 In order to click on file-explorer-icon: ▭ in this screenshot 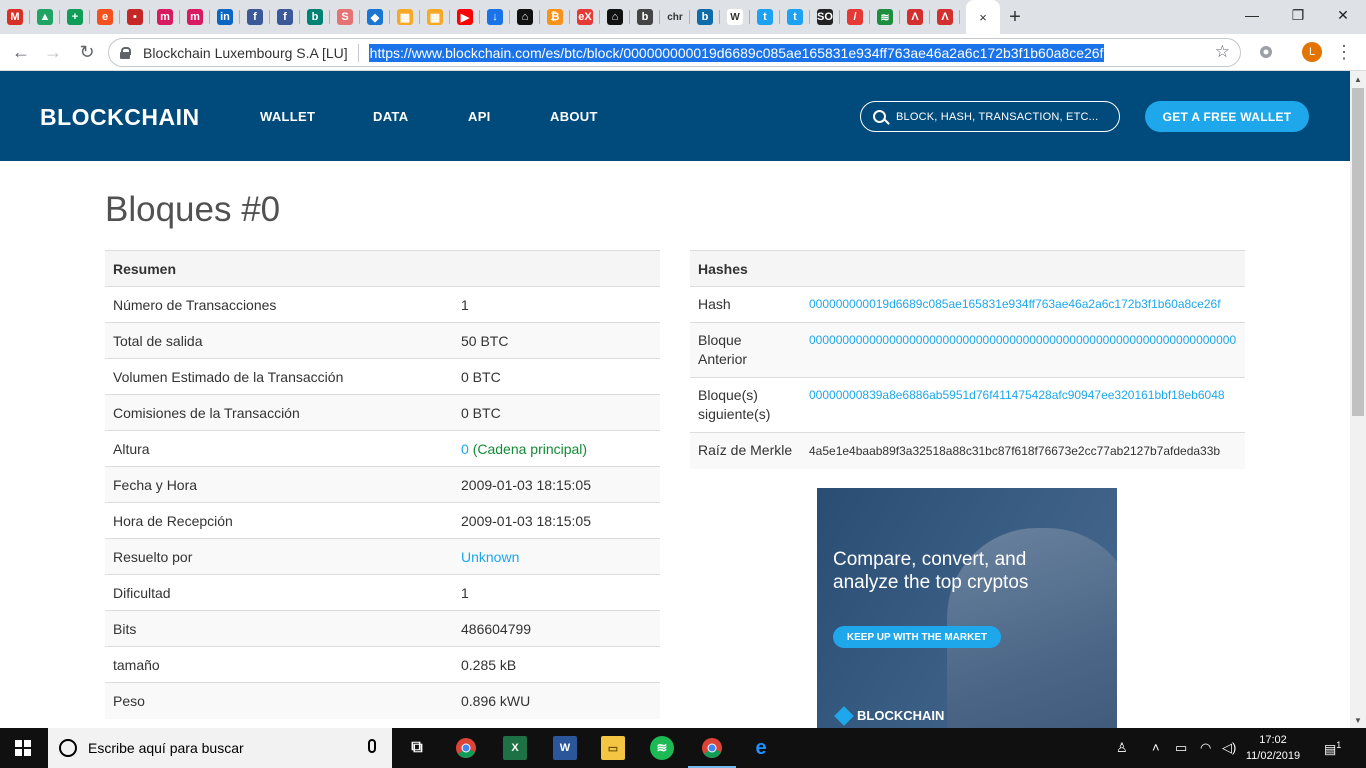, I will do `click(613, 748)`.